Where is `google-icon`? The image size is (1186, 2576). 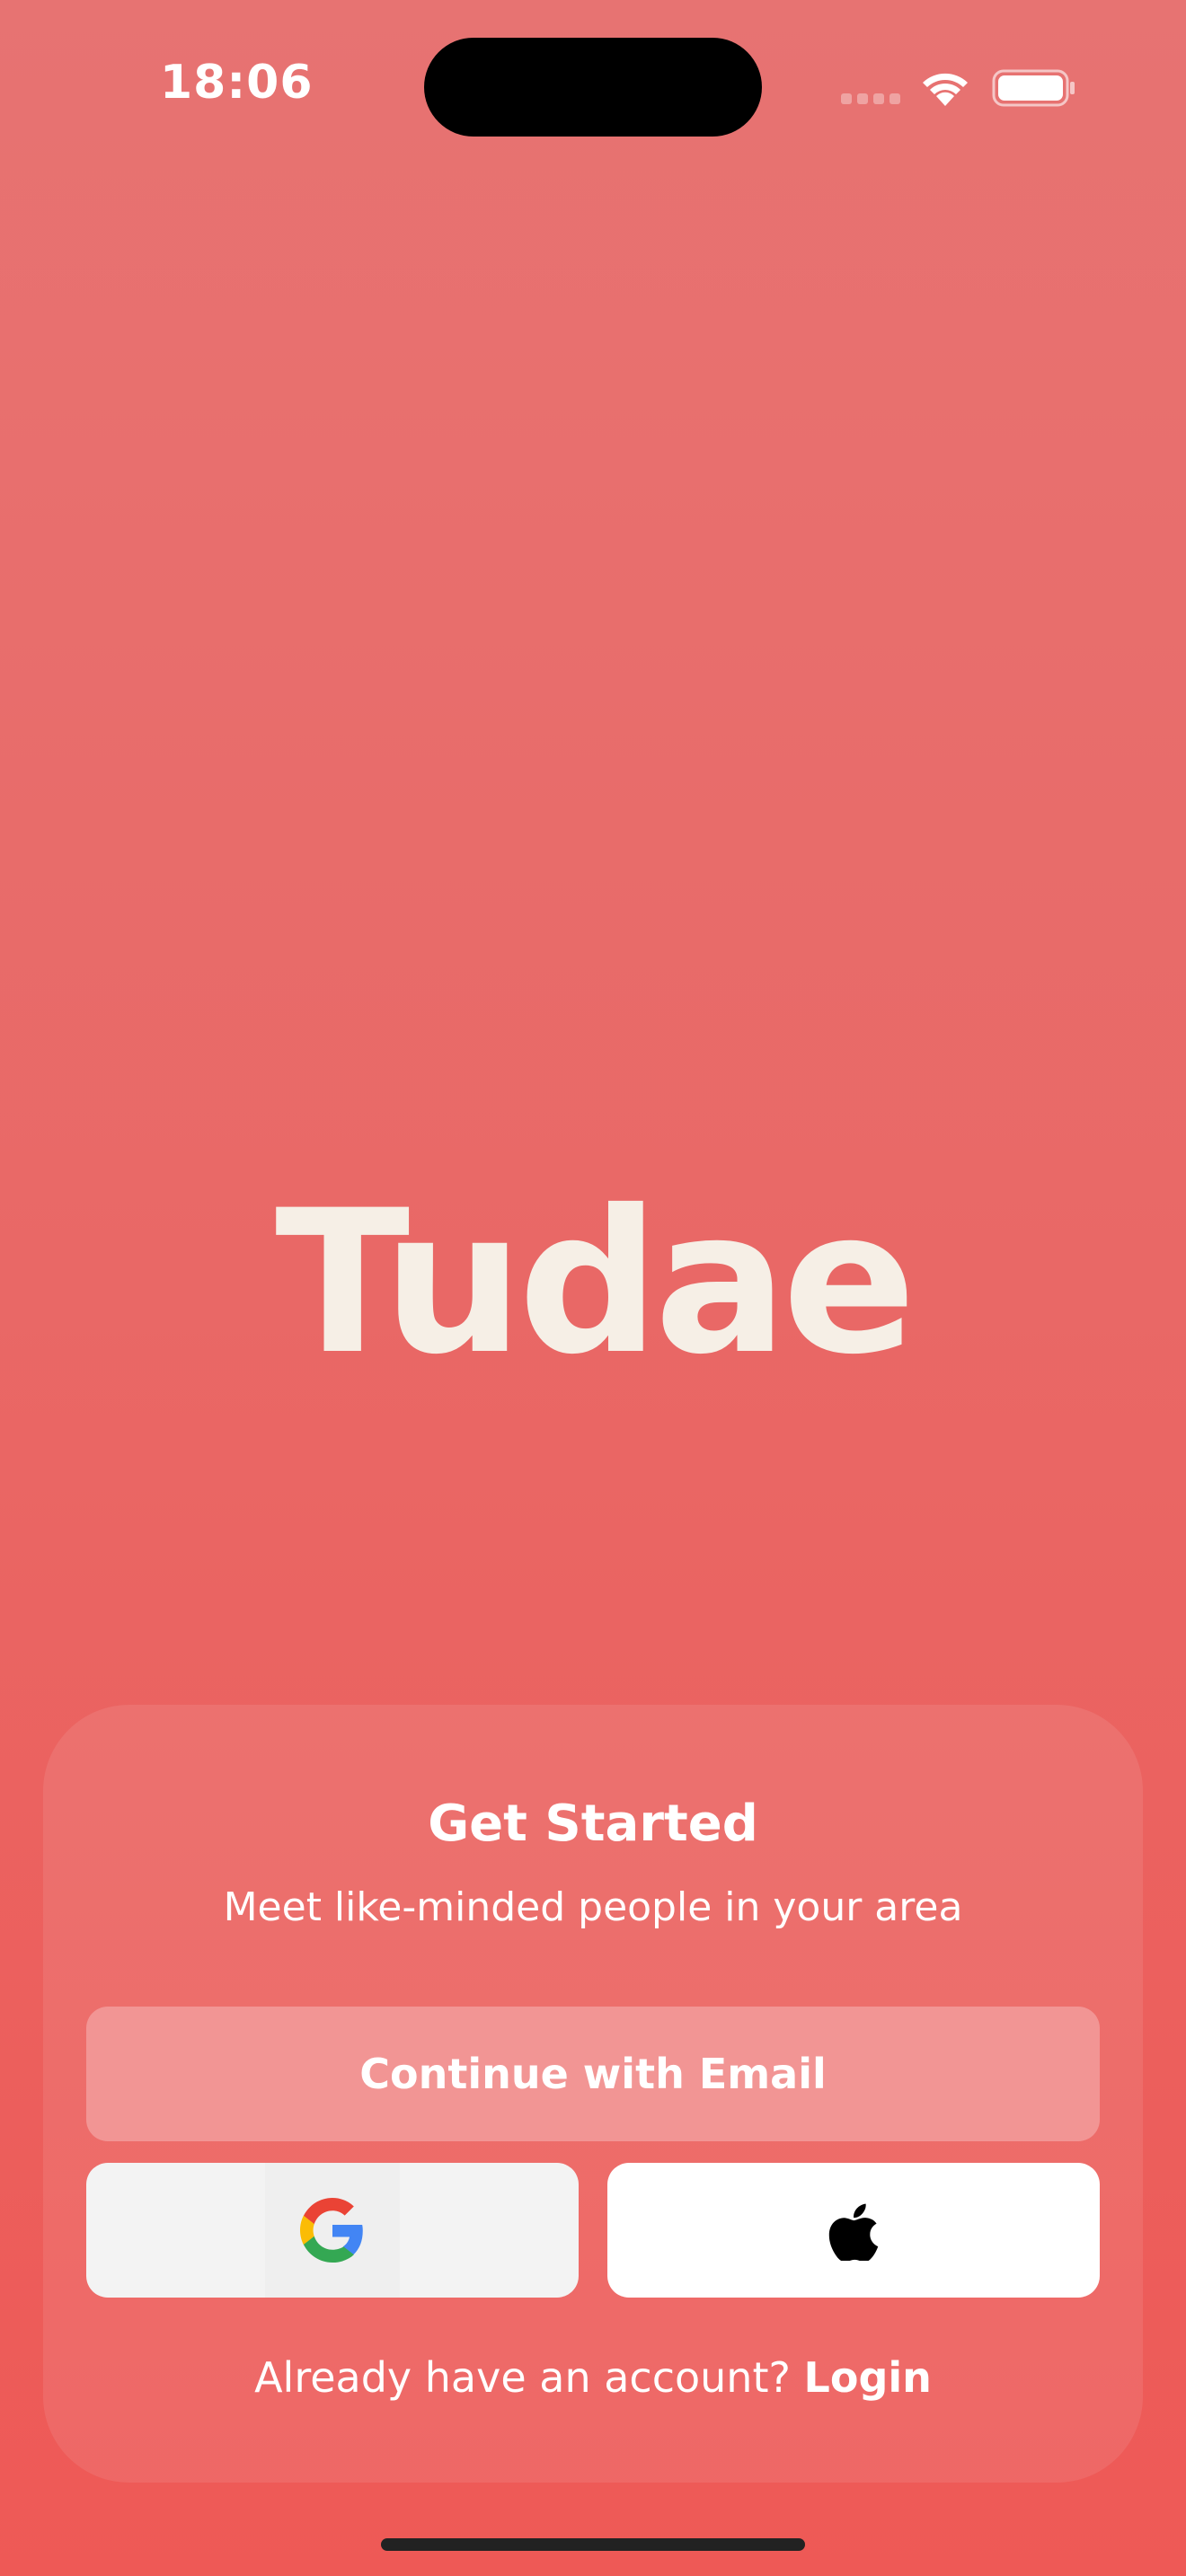
google-icon is located at coordinates (331, 2230).